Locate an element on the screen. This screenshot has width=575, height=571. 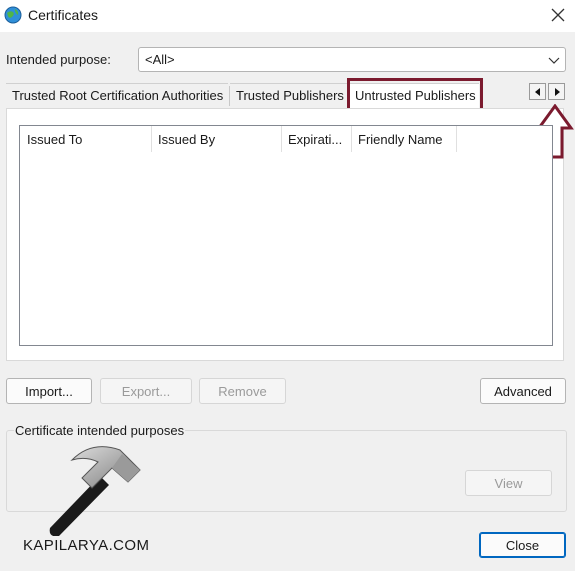
intended-purpose-label: Intended purpose: is located at coordinates (58, 59).